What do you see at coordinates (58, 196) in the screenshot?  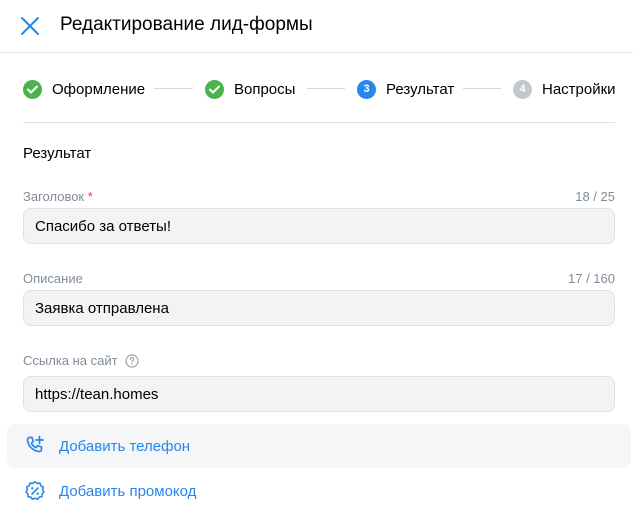 I see `heading-label: Заголовок *` at bounding box center [58, 196].